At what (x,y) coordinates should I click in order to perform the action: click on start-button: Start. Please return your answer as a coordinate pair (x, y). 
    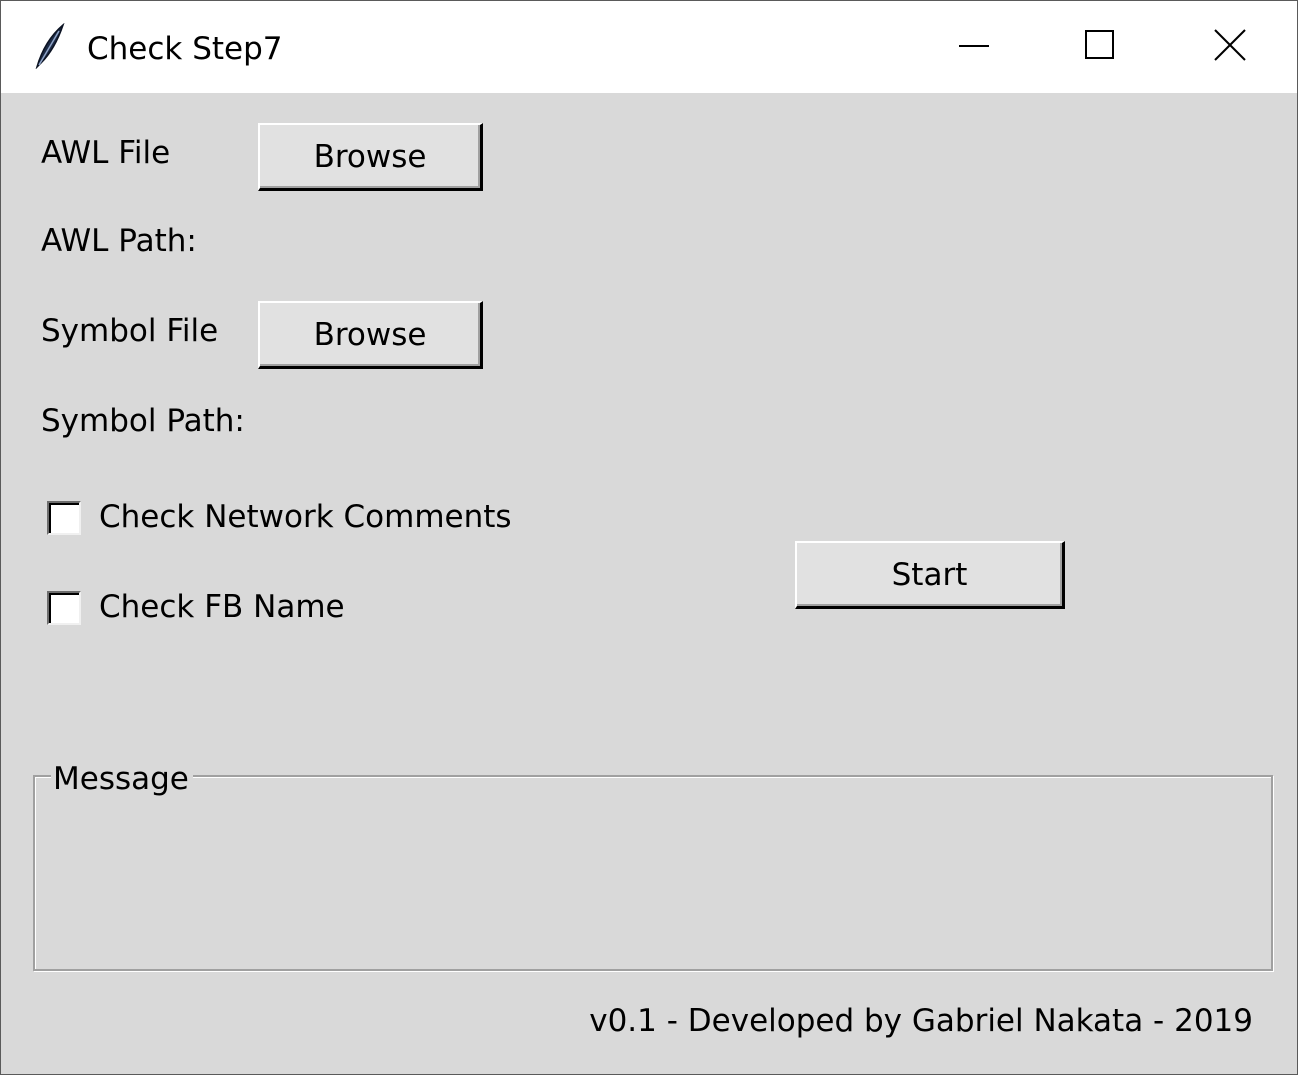
    Looking at the image, I should click on (930, 575).